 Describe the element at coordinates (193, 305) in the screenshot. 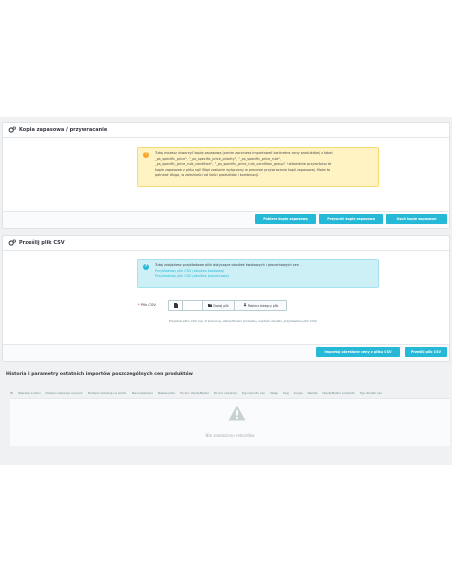

I see `file-name-field` at that location.